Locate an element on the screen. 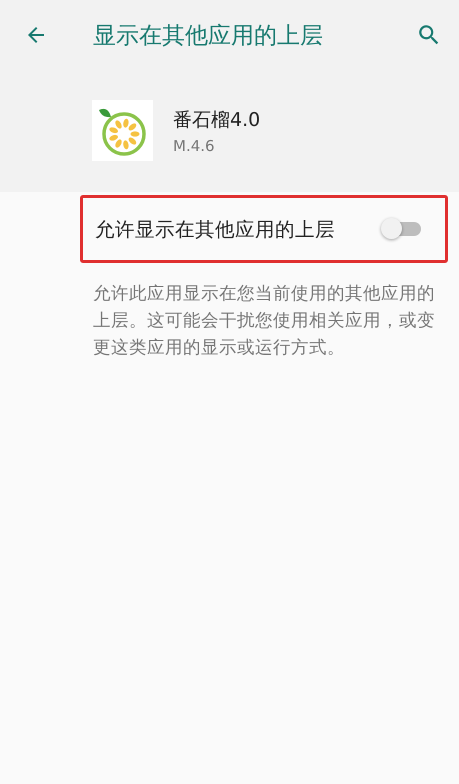  app-version: M.4.6 is located at coordinates (194, 145).